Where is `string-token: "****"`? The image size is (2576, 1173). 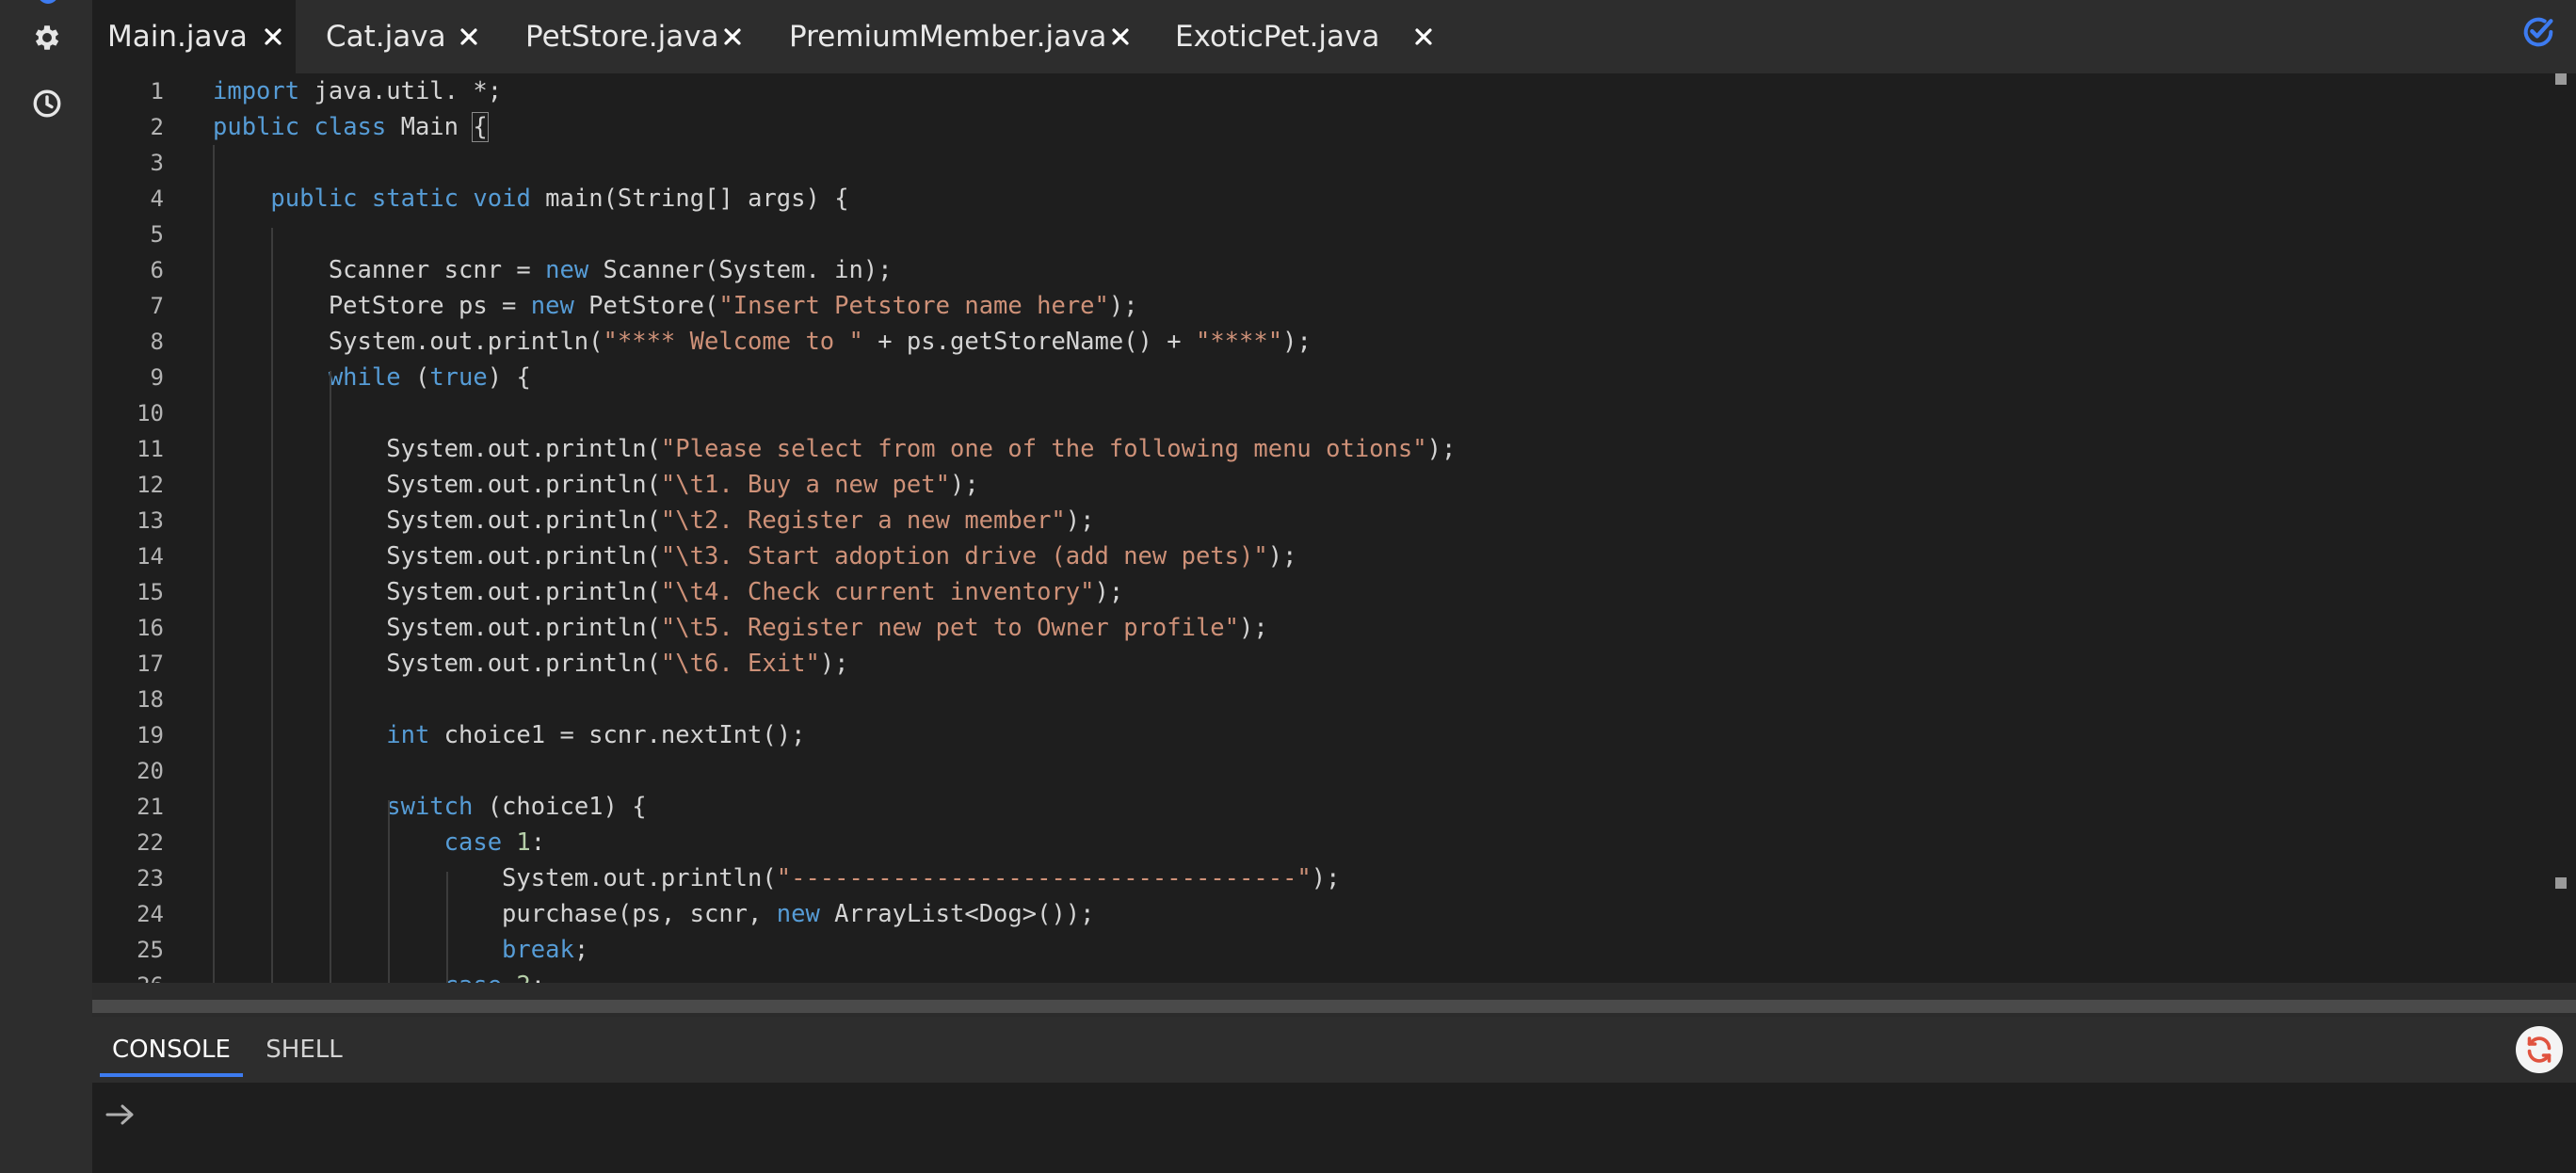 string-token: "****" is located at coordinates (1239, 342).